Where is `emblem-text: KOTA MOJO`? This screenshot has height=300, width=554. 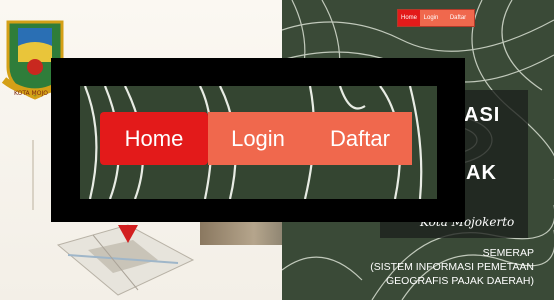 emblem-text: KOTA MOJO is located at coordinates (31, 93).